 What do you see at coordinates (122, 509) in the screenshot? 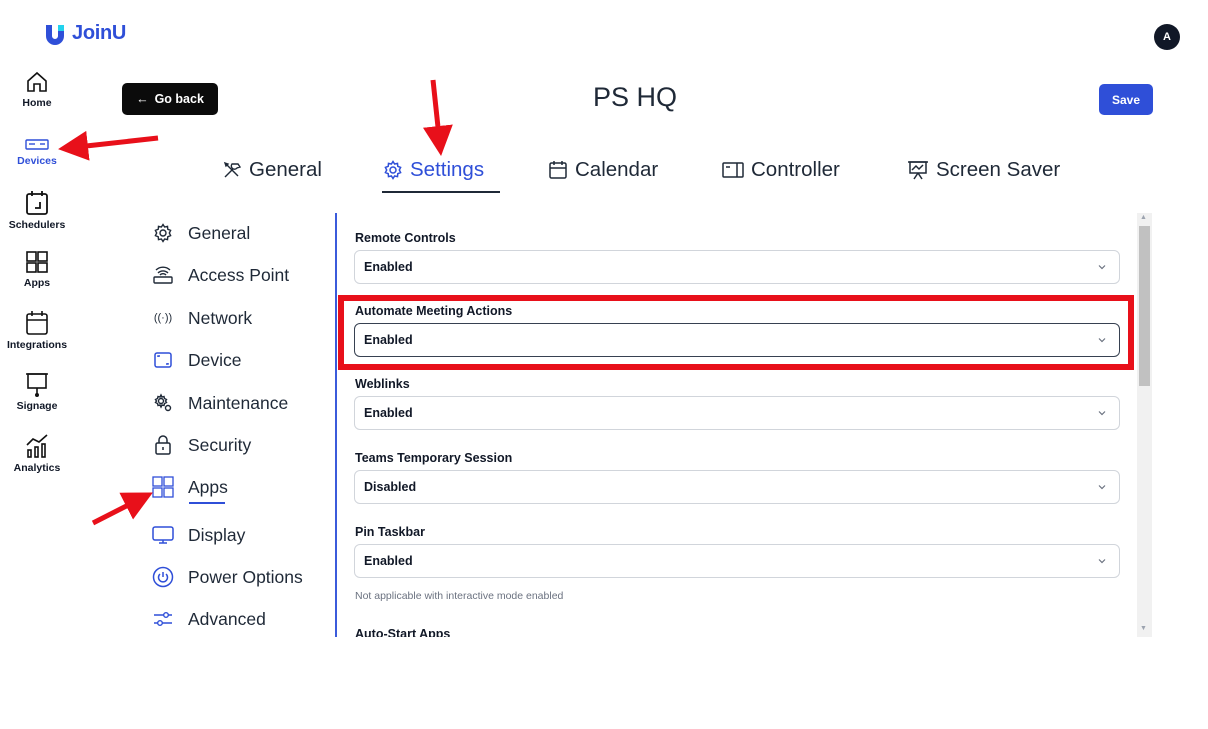
I see `arrow-to-apps` at bounding box center [122, 509].